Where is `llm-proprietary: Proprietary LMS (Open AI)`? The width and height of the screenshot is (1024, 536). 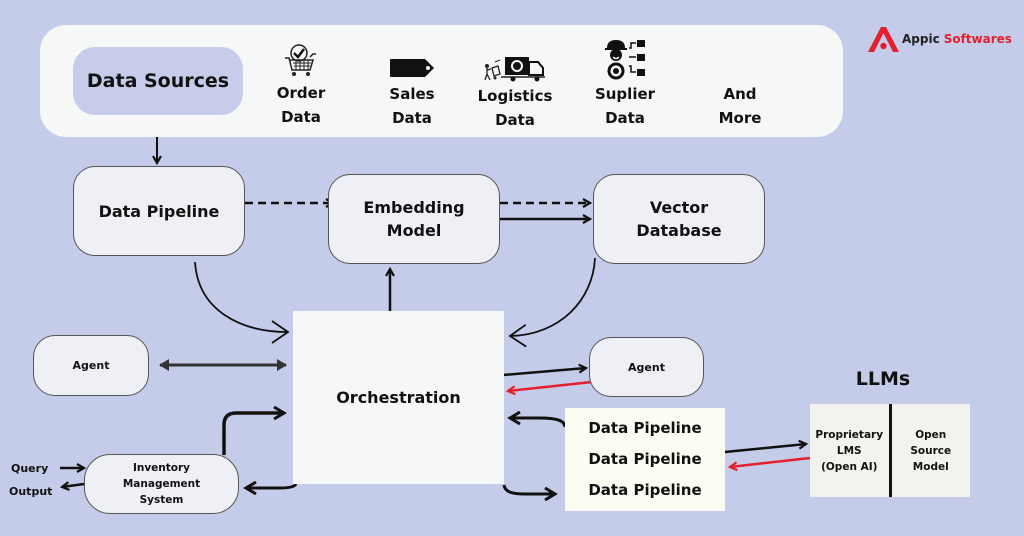
llm-proprietary: Proprietary LMS (Open AI) is located at coordinates (849, 450).